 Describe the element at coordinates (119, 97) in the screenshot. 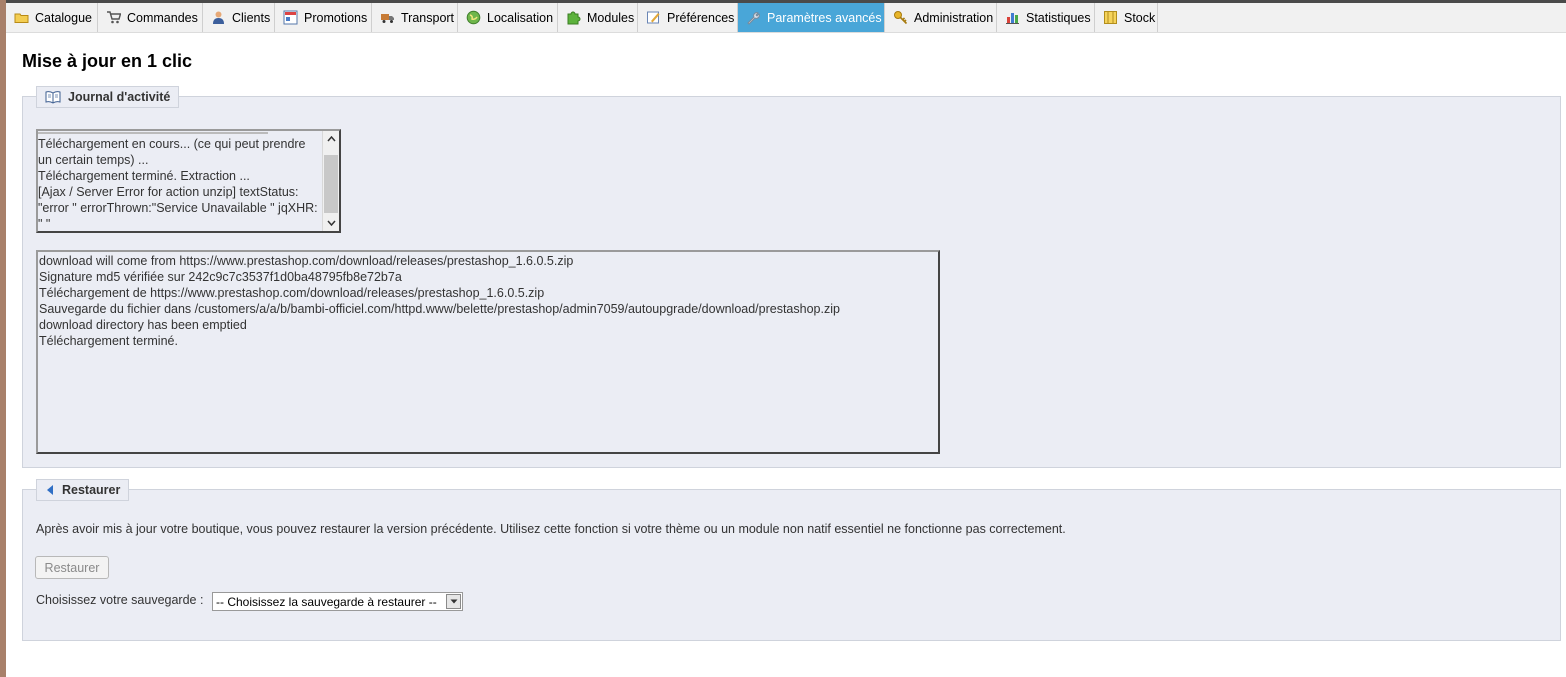

I see `journal-legend-label: Journal d'activité` at that location.